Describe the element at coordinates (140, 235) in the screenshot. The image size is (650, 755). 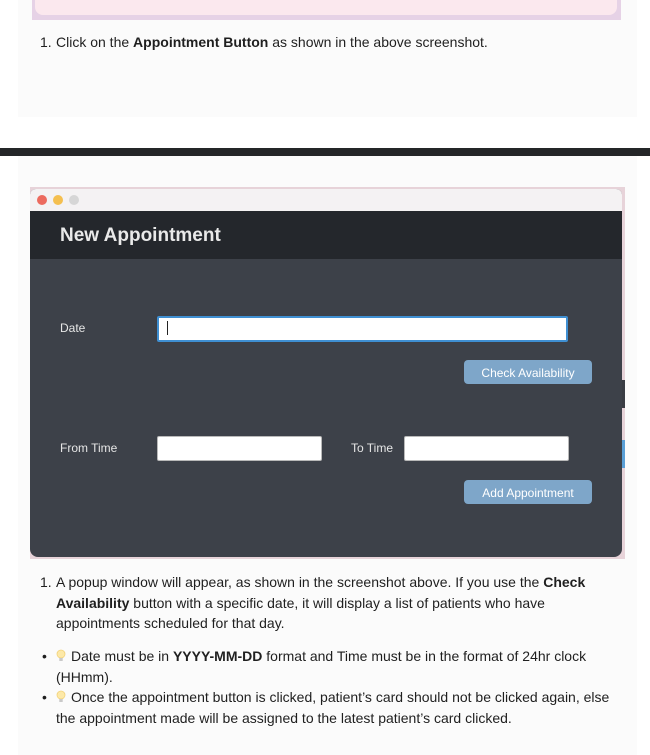
I see `window-title: New Appointment` at that location.